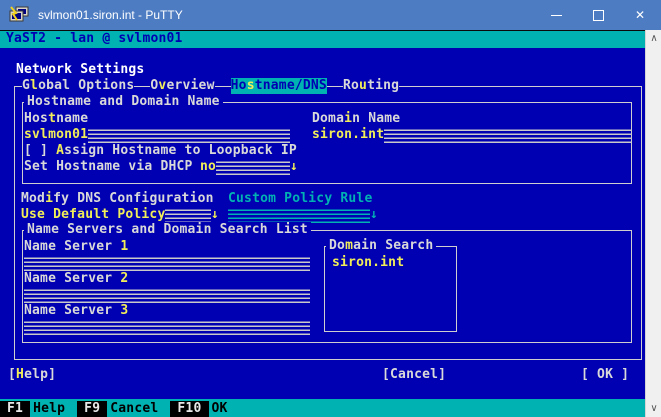 This screenshot has width=661, height=417. I want to click on fkey-f1: F1, so click(15, 408).